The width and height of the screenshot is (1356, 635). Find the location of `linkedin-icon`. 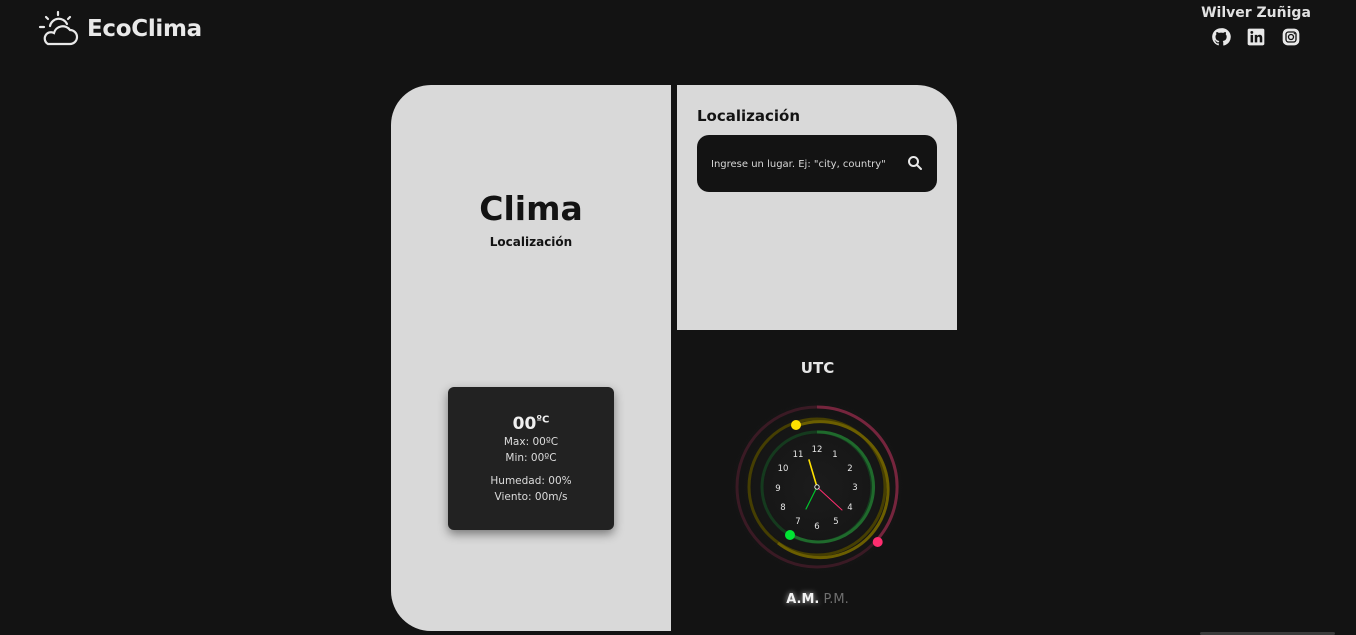

linkedin-icon is located at coordinates (1256, 37).